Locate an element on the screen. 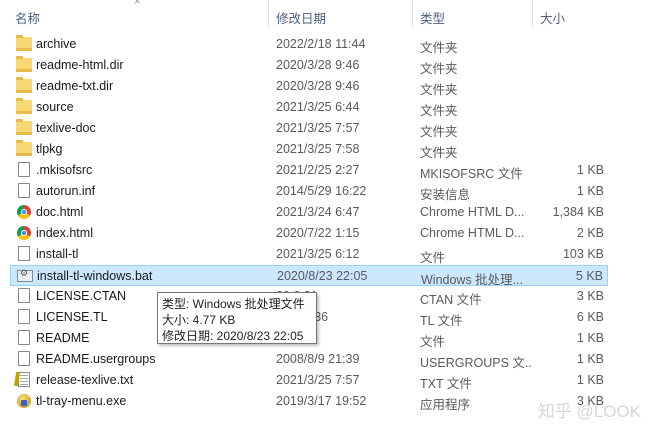 The width and height of the screenshot is (657, 436). watermark: 知乎 @LOOK is located at coordinates (589, 411).